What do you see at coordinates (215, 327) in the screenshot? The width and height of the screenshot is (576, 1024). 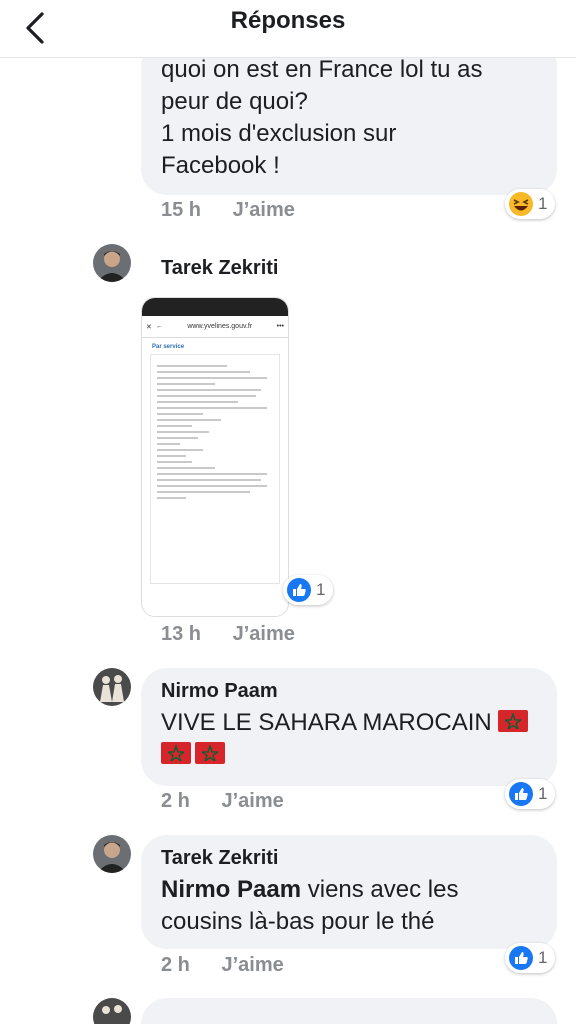 I see `browser-bar: ✕ ← www.yvelines.gouv.fr •••` at bounding box center [215, 327].